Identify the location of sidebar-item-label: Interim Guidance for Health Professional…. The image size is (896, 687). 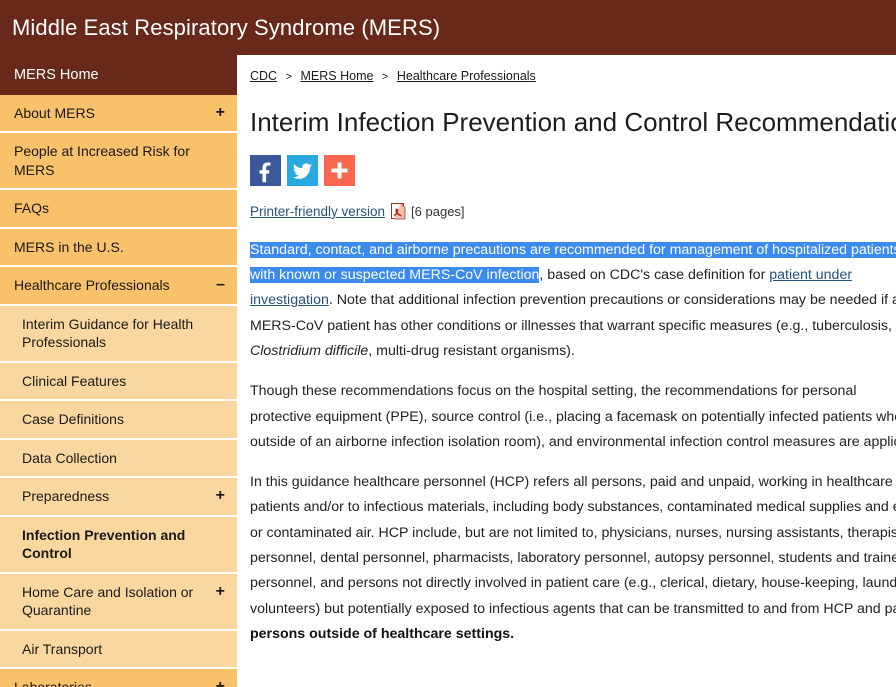
(108, 333).